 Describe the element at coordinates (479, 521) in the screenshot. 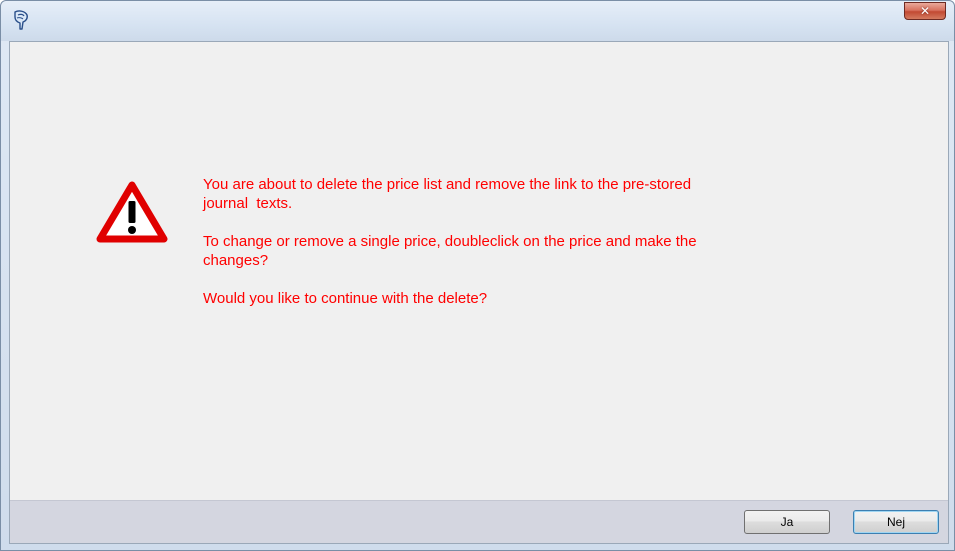

I see `button-bar: Ja Nej` at that location.